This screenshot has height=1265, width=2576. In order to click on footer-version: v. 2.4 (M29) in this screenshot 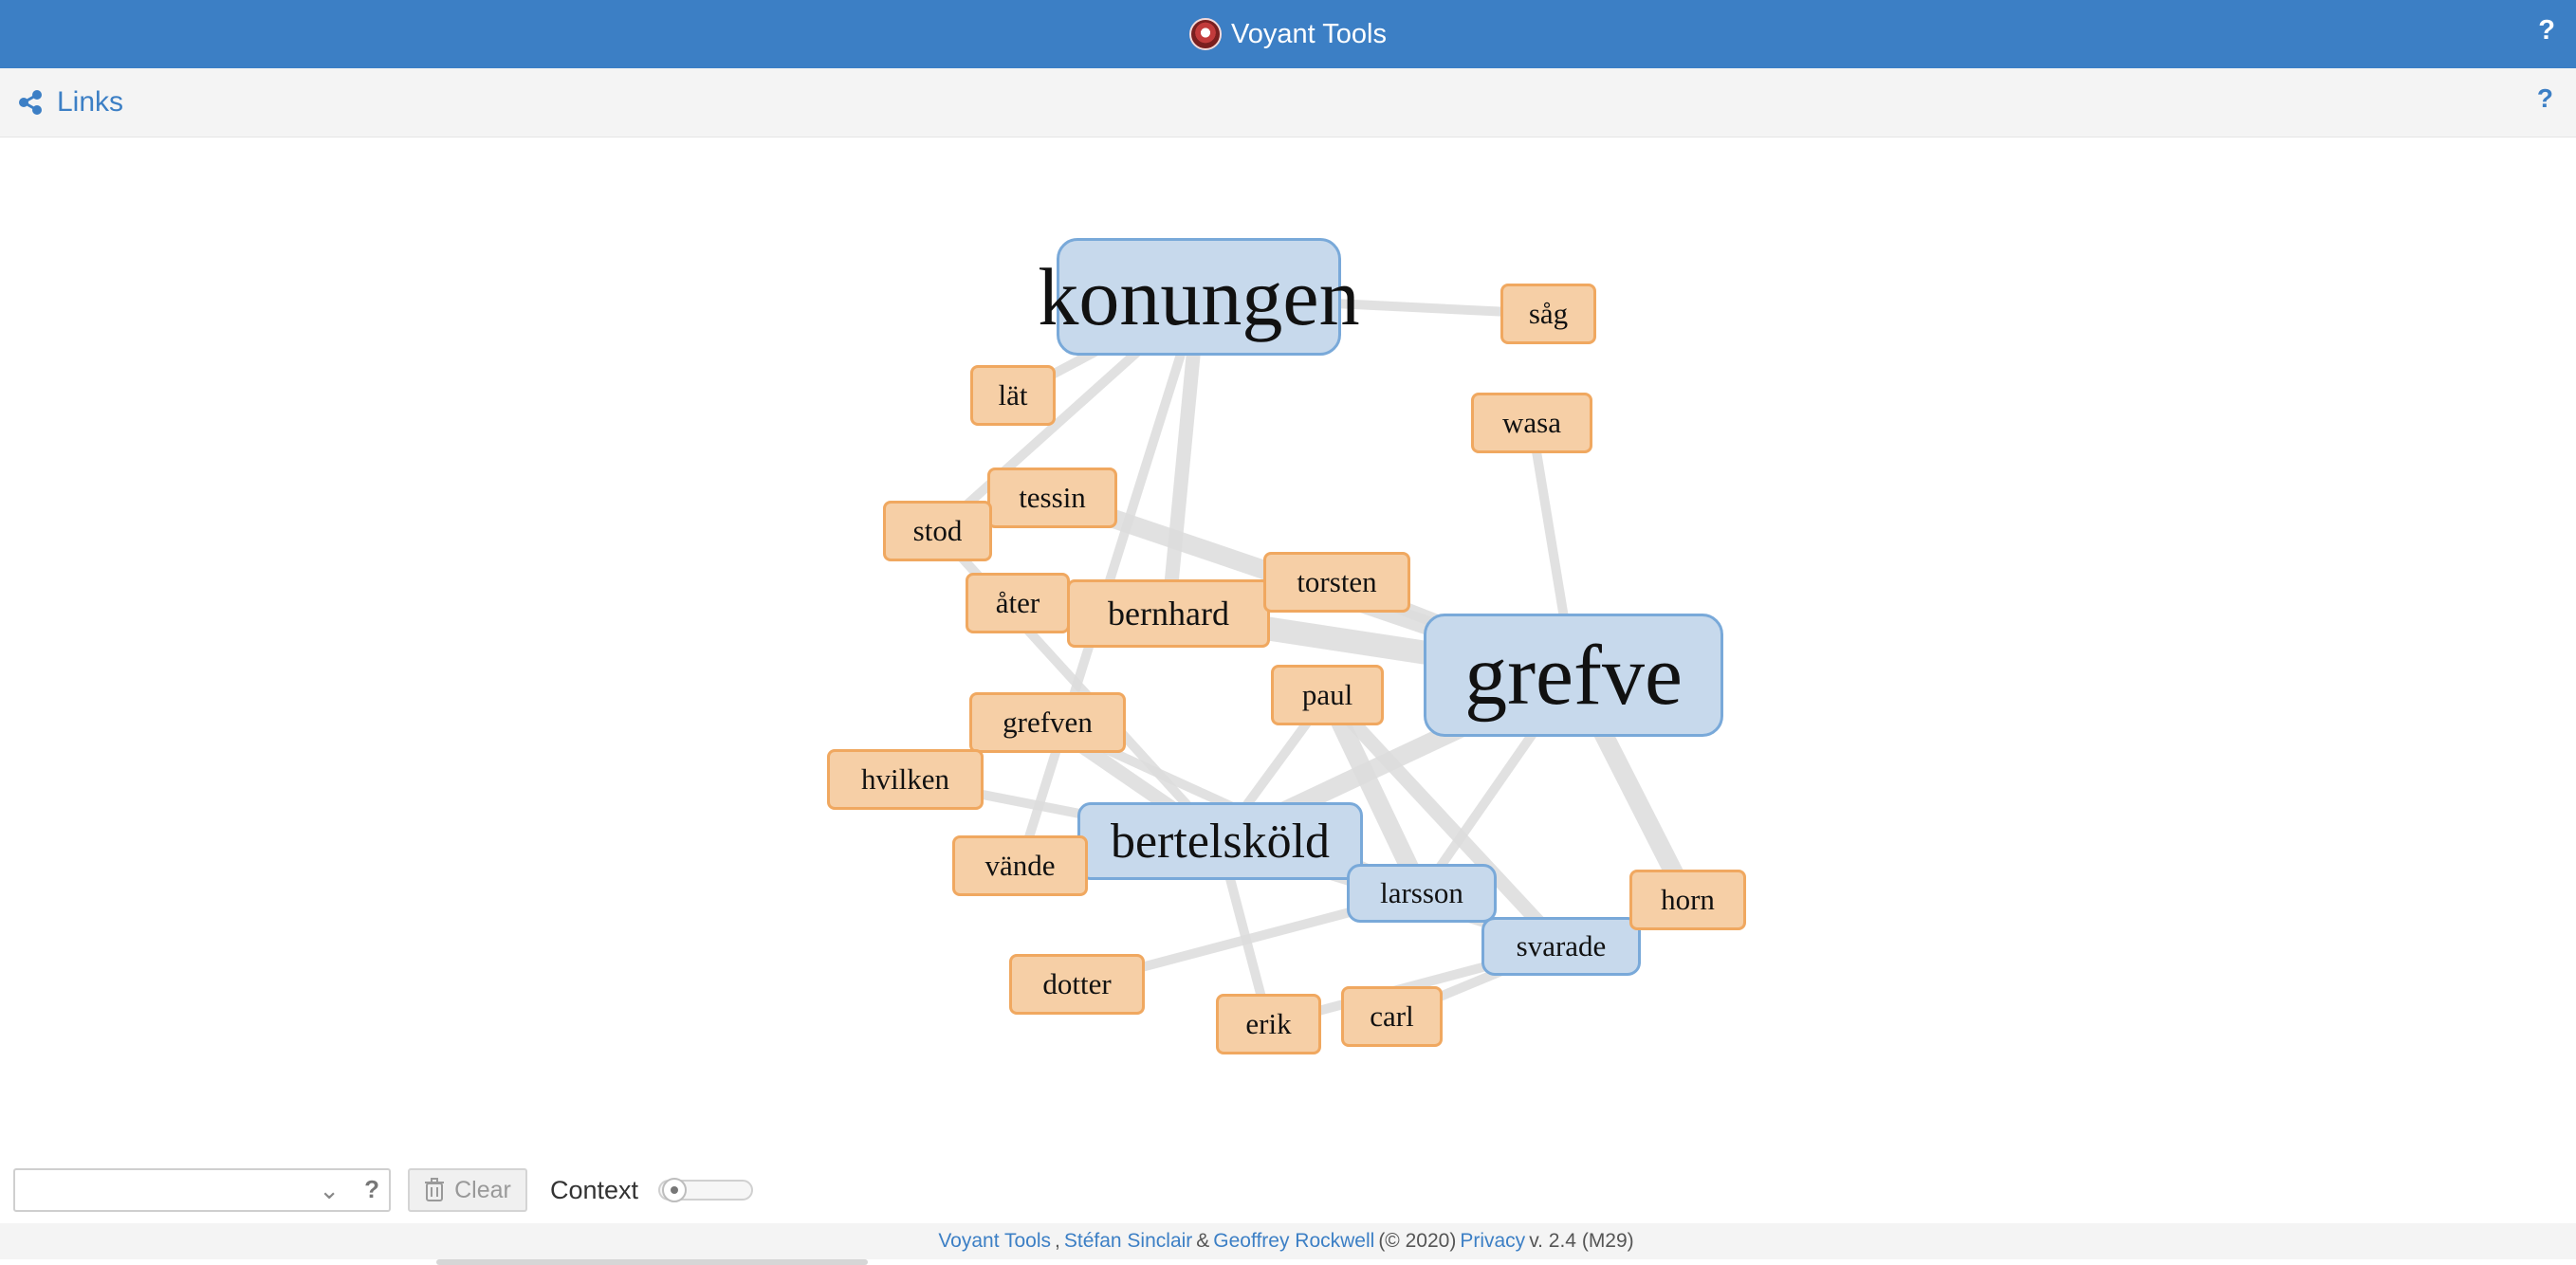, I will do `click(1581, 1241)`.